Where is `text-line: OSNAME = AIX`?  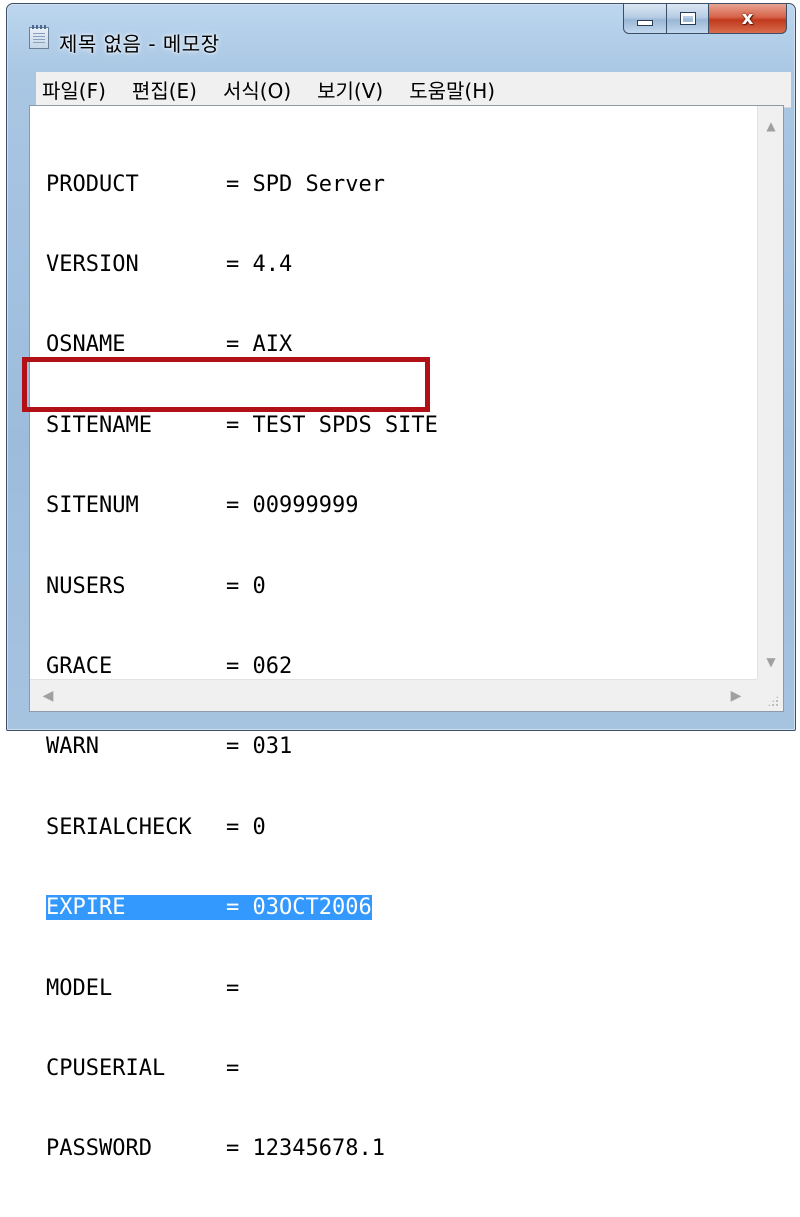
text-line: OSNAME = AIX is located at coordinates (169, 345).